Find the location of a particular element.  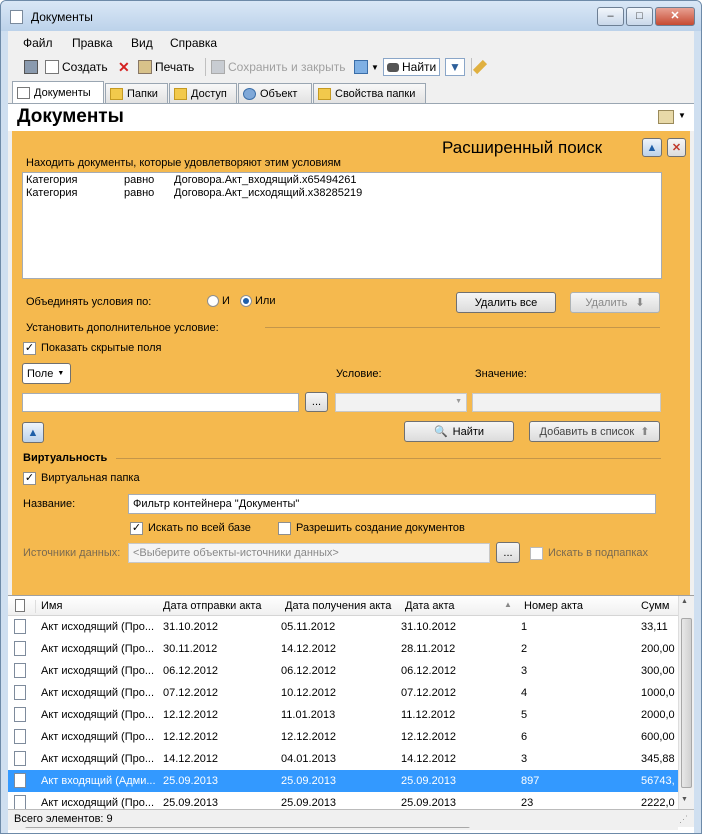

arrow-down-icon: ⬇ is located at coordinates (640, 303).